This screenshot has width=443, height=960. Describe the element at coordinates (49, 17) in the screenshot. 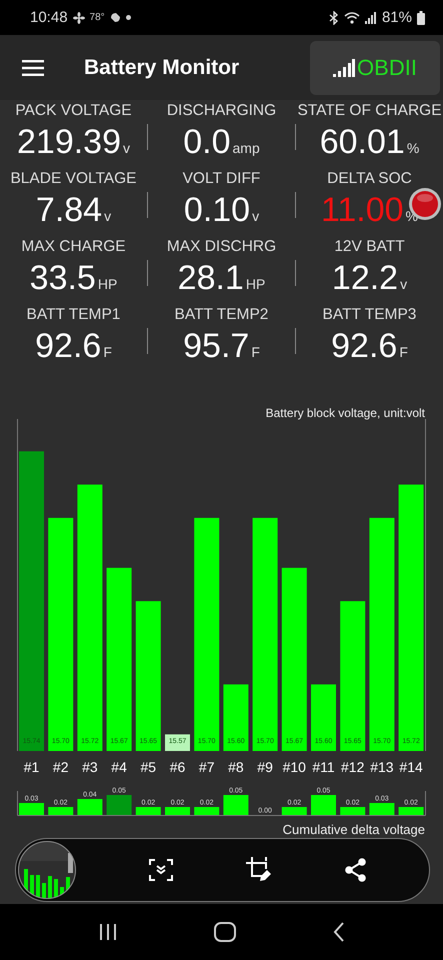

I see `clock: 10:48` at that location.